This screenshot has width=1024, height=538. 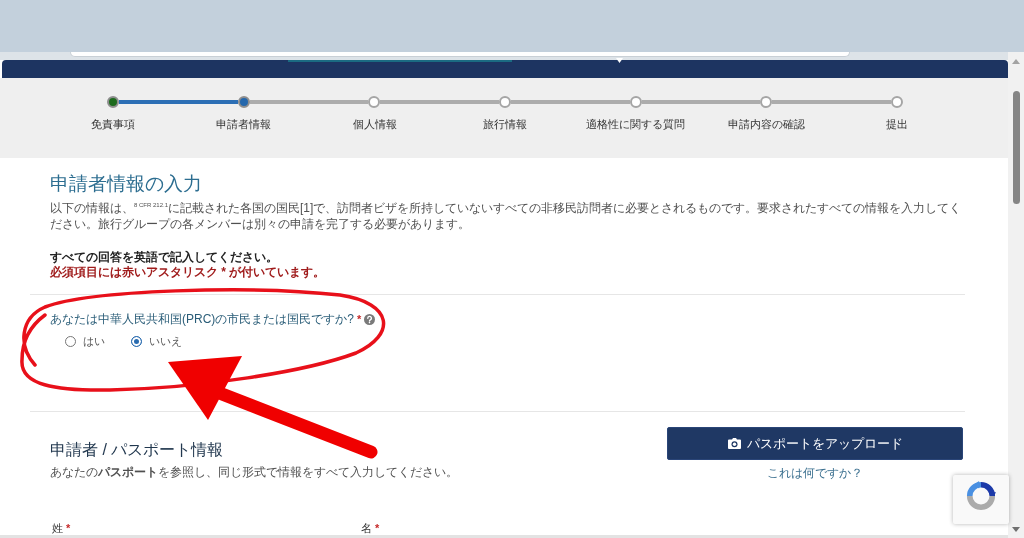 What do you see at coordinates (126, 184) in the screenshot?
I see `page-heading: 申請者情報の入力` at bounding box center [126, 184].